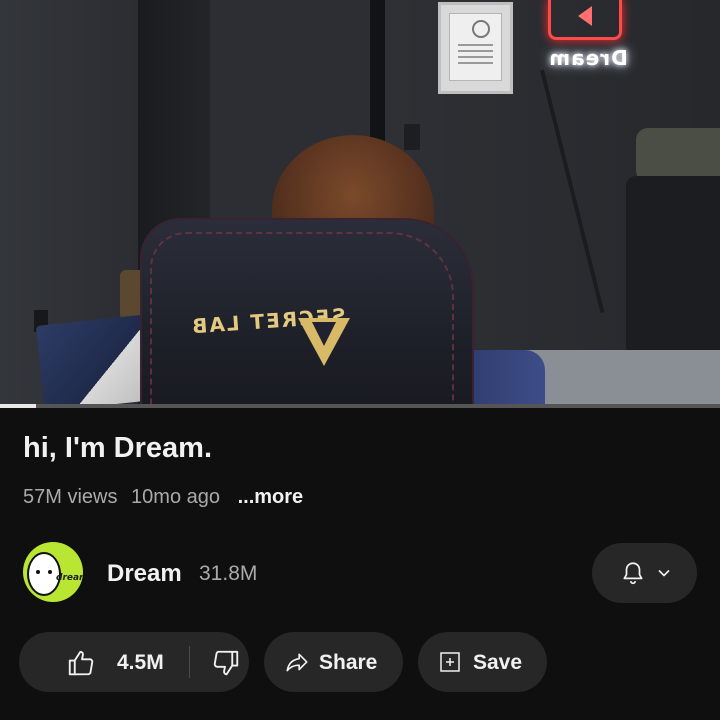 The height and width of the screenshot is (720, 720). Describe the element at coordinates (176, 497) in the screenshot. I see `upload-age: 10mo ago` at that location.